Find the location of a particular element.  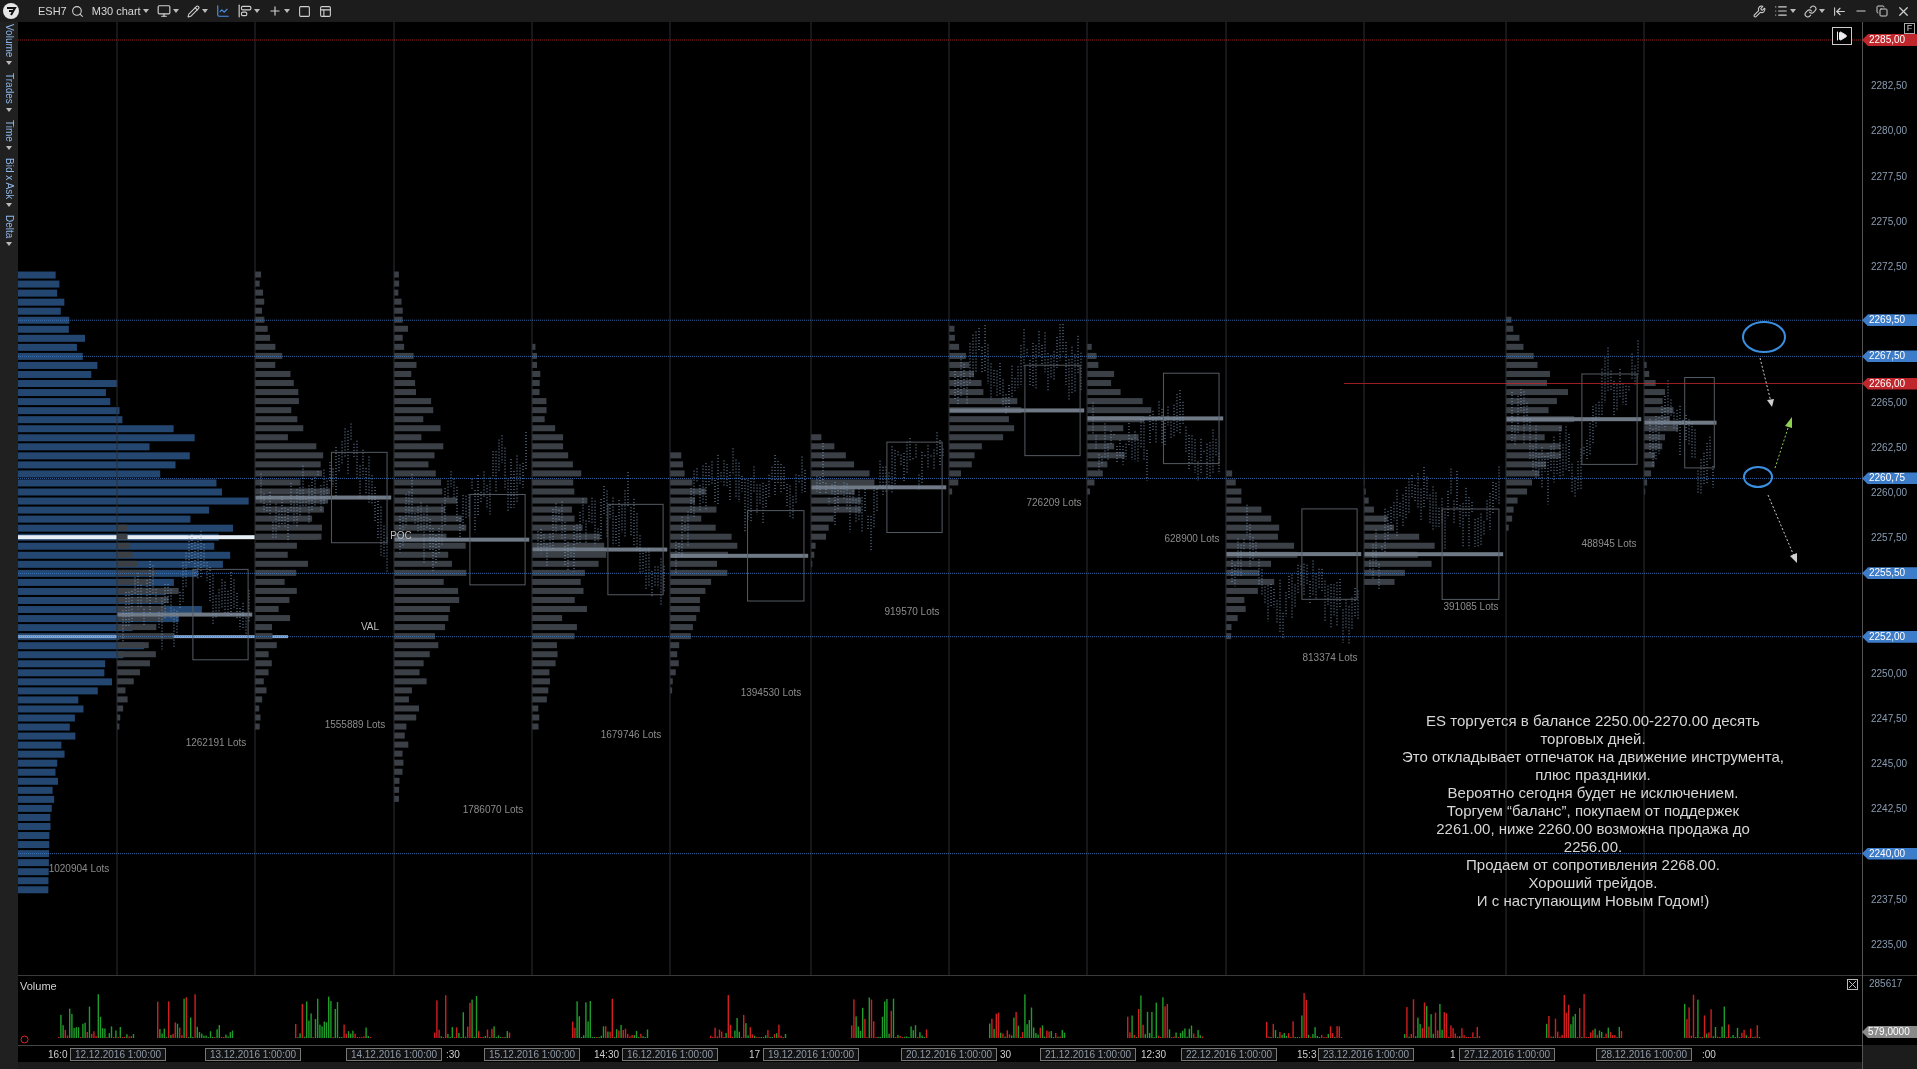

price-level-tag: 2252,00 is located at coordinates (1889, 636).